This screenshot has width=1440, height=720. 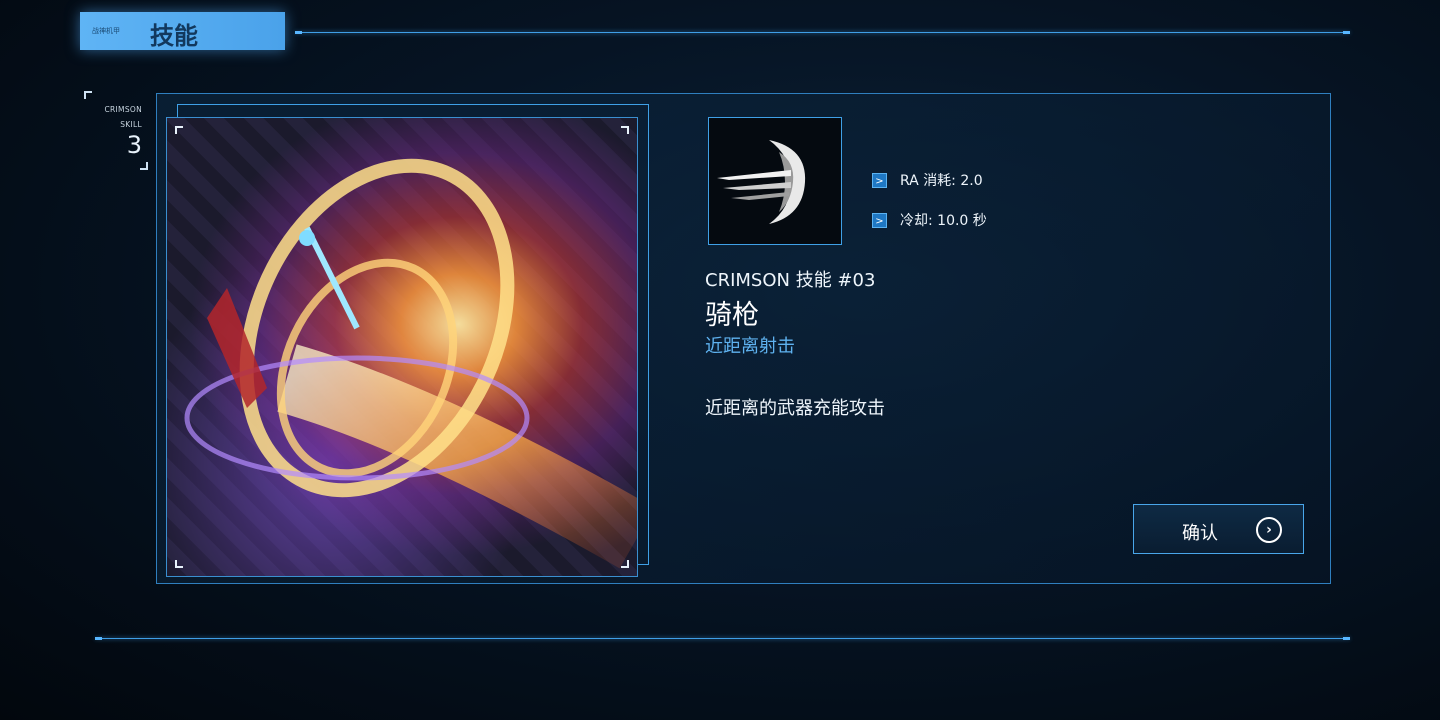 What do you see at coordinates (88, 95) in the screenshot?
I see `side-corner-top-left` at bounding box center [88, 95].